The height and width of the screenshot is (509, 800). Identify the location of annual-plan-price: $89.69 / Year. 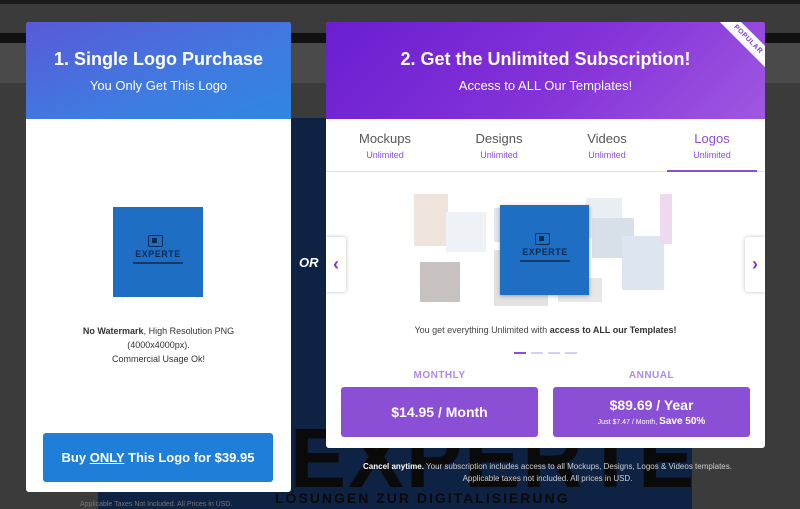
(651, 405).